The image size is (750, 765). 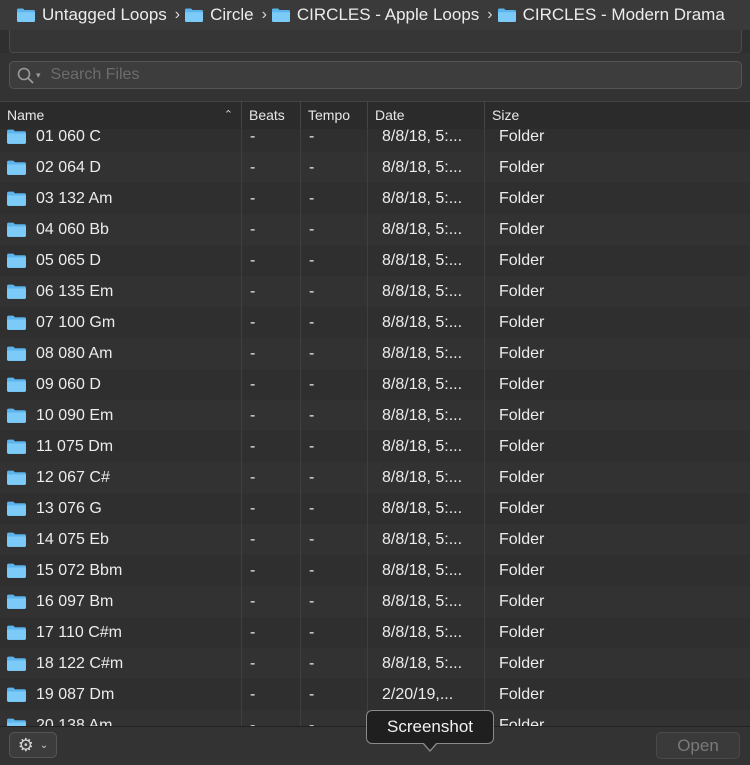 I want to click on list-item: 10 090 Em - - 8/8/18, 5:... Folder, so click(x=375, y=415).